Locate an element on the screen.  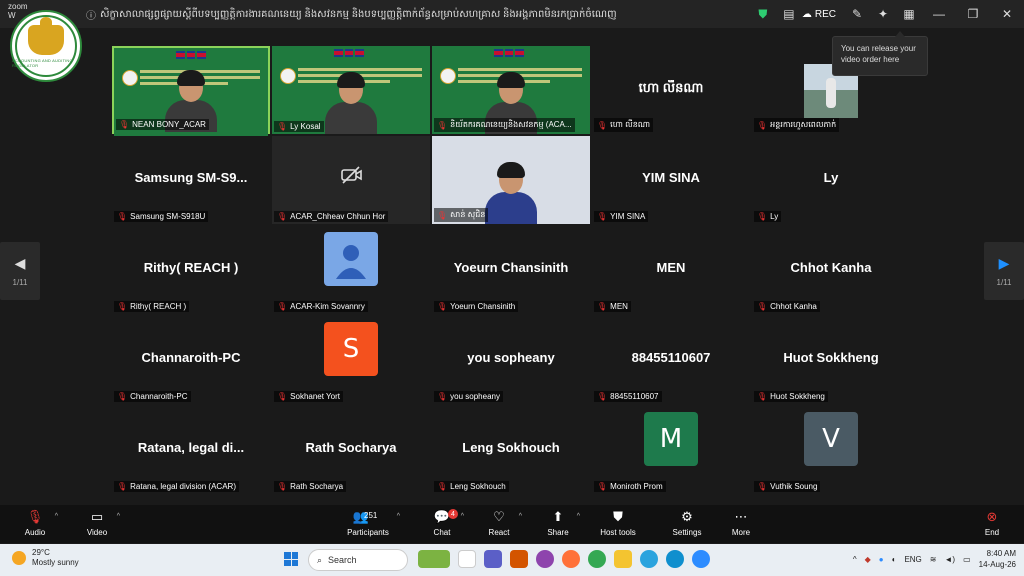
pinned-apps is located at coordinates (564, 559).